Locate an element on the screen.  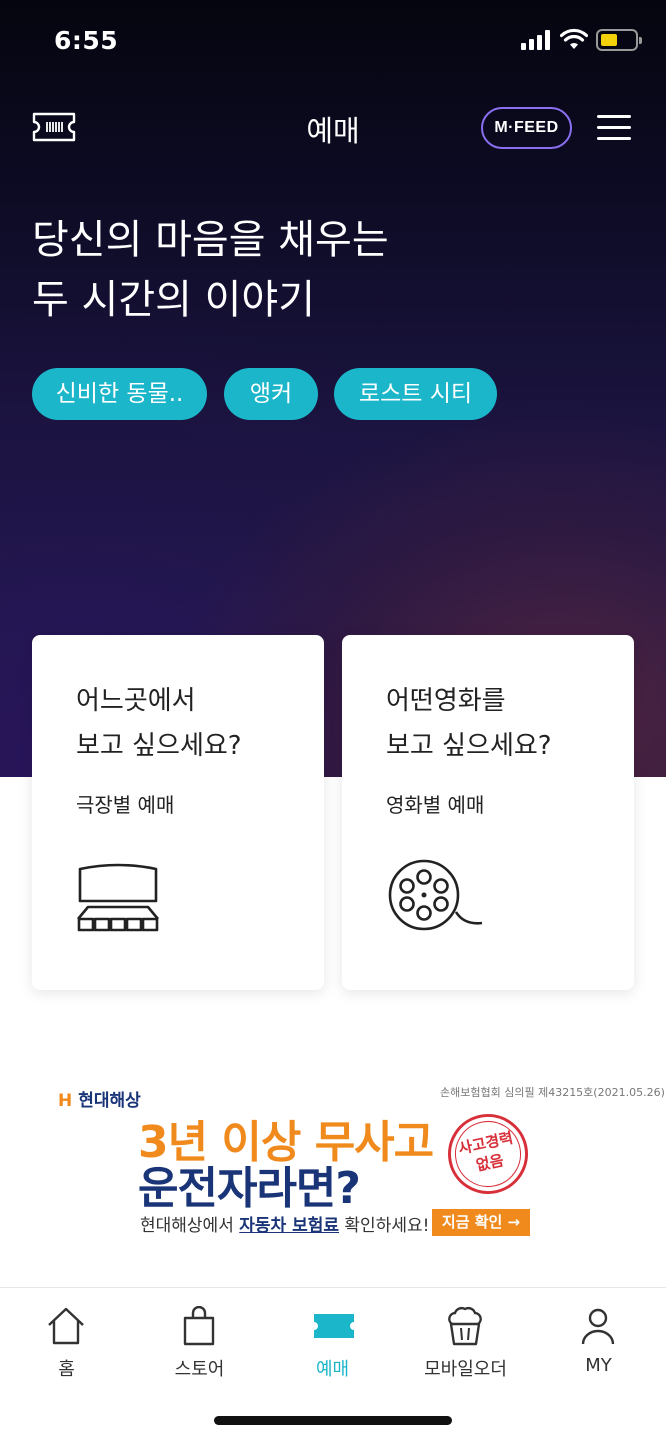
movie-booking-card: 어떤영화를 보고 싶으세요? 영화별 예매 is located at coordinates (488, 812).